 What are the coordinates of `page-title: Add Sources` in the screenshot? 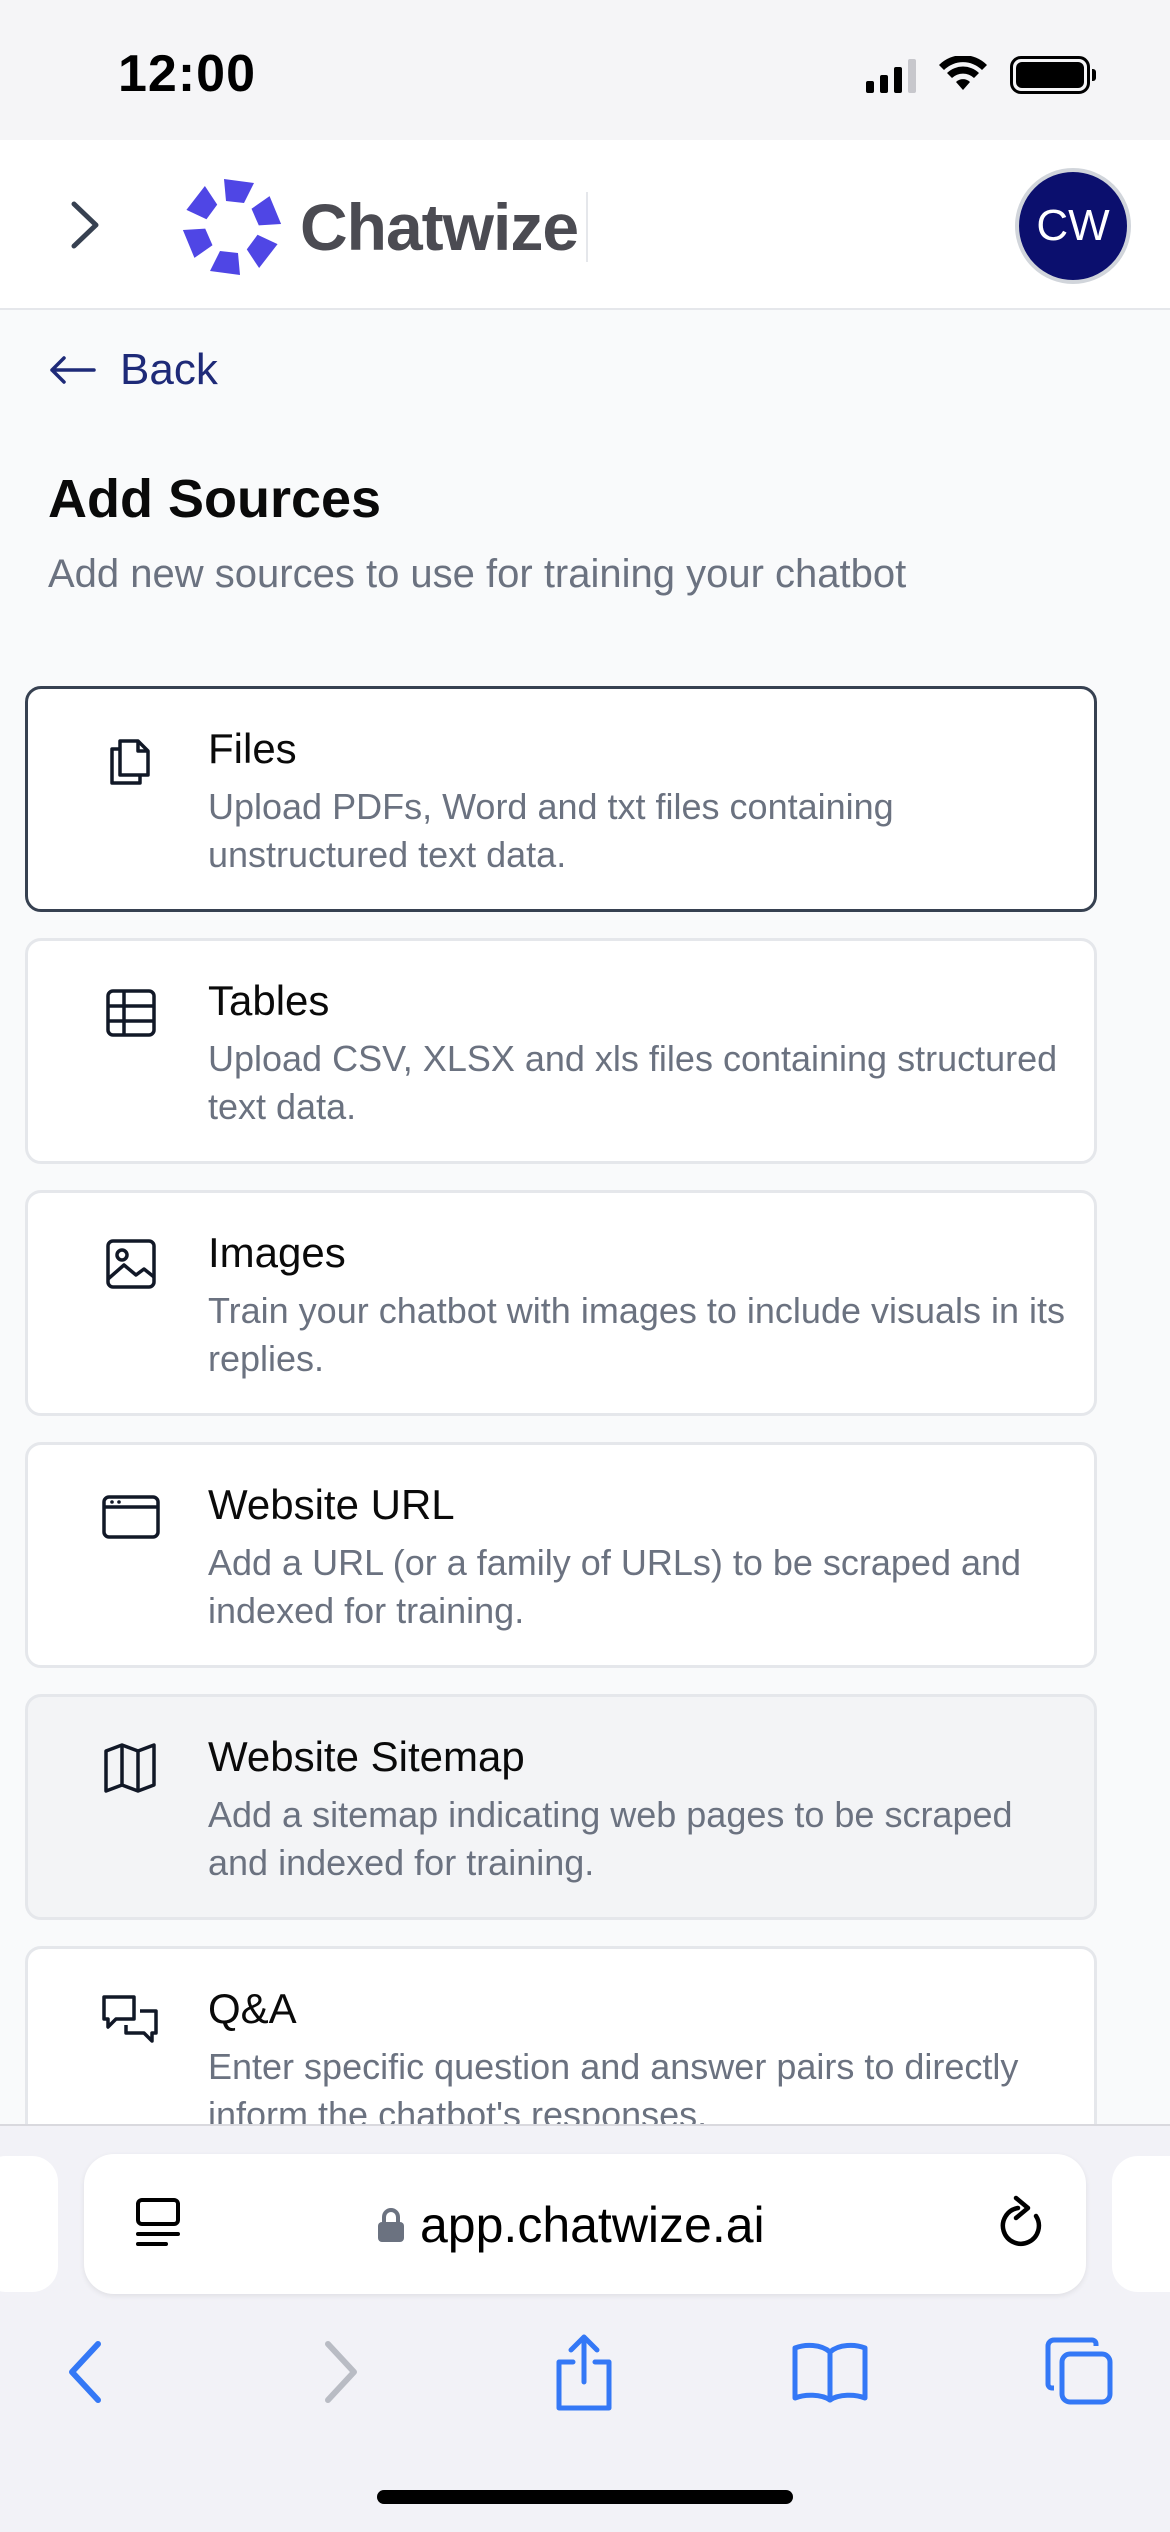 It's located at (215, 499).